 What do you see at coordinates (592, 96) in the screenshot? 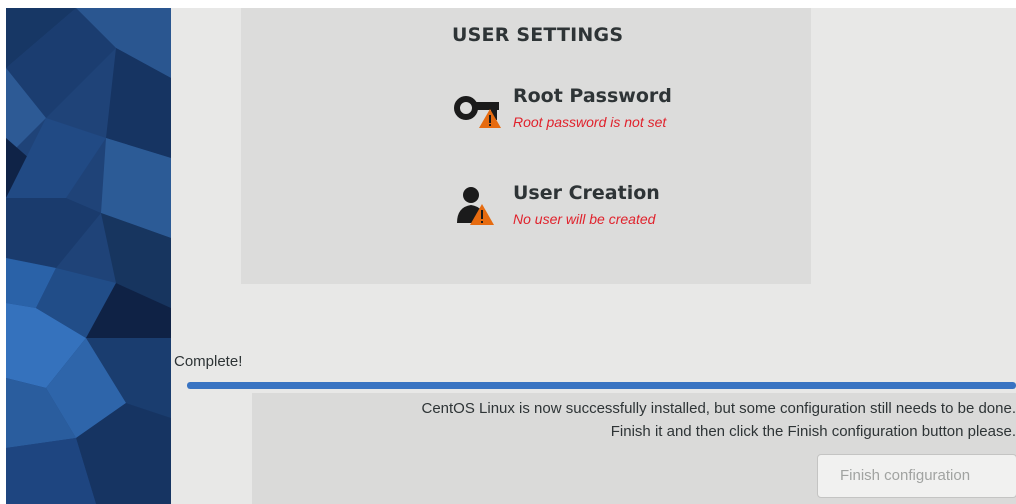
I see `spoke-title: Root Password` at bounding box center [592, 96].